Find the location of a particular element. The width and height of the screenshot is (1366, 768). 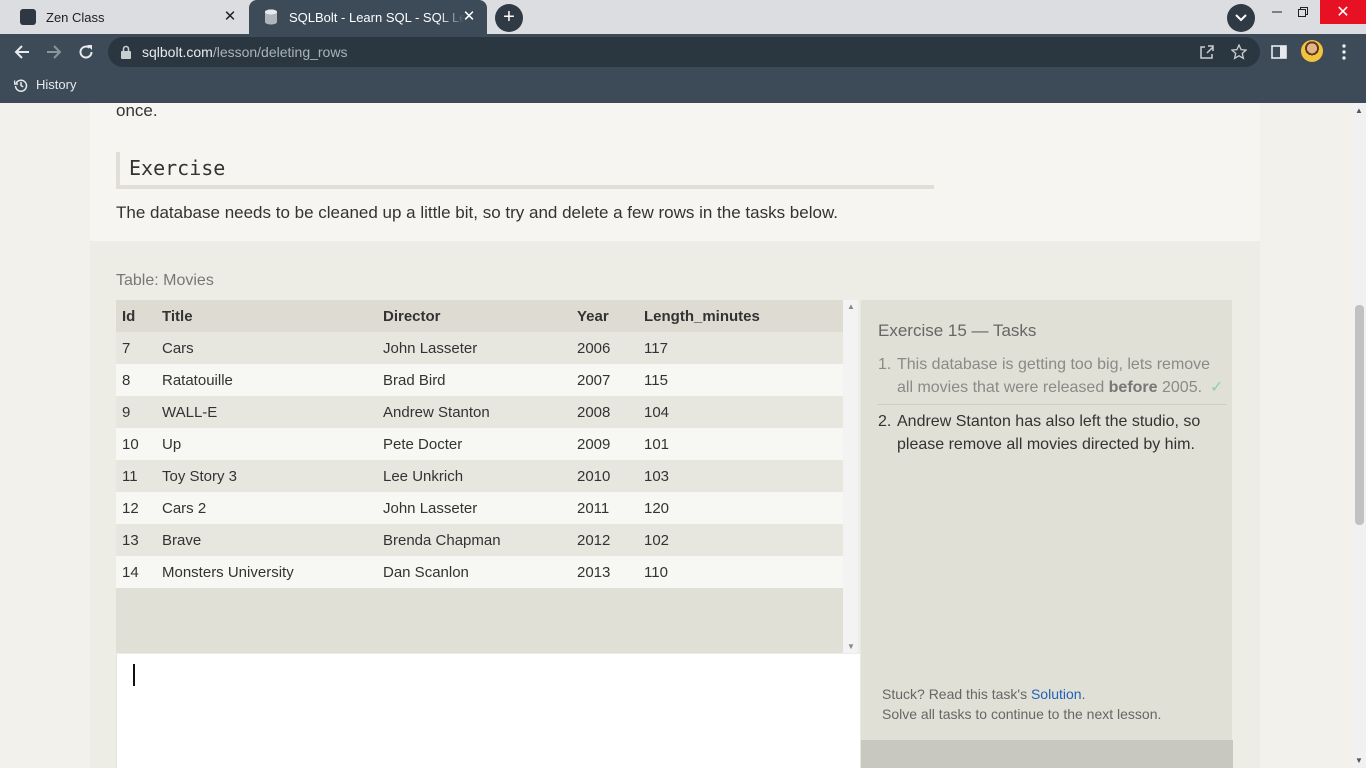

table-header-row: Id Title Director Year Length_minutes is located at coordinates (479, 316).